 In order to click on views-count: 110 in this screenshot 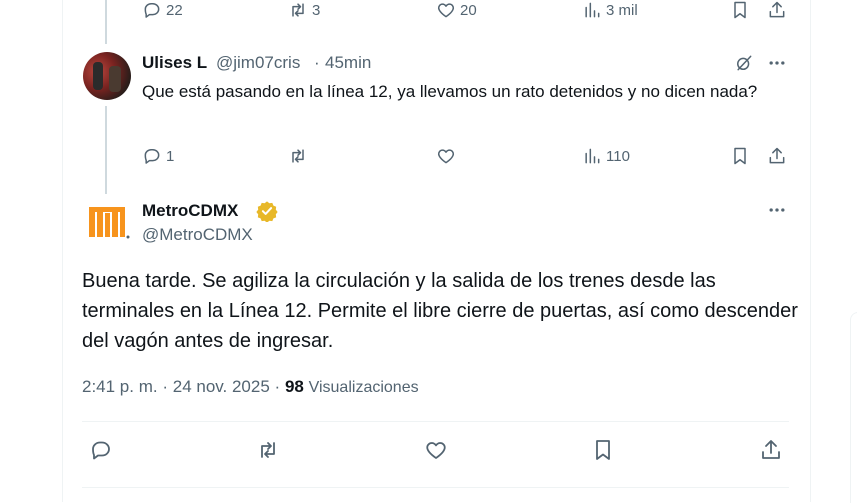, I will do `click(618, 156)`.